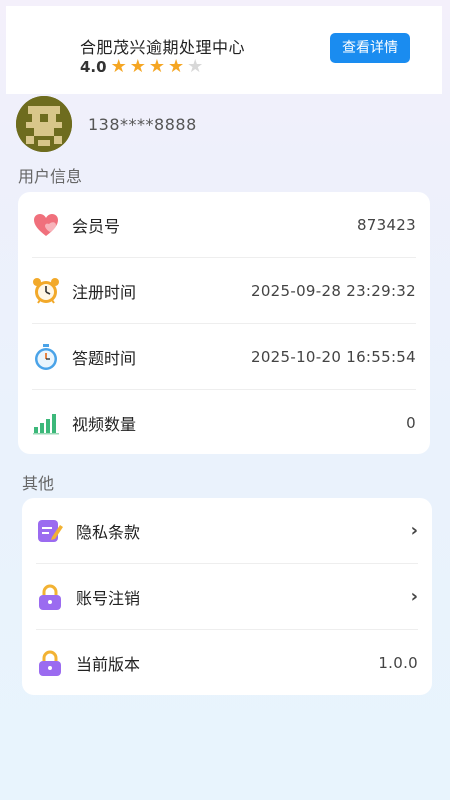 Image resolution: width=450 pixels, height=800 pixels. Describe the element at coordinates (50, 176) in the screenshot. I see `section-title-user-info: 用户信息` at that location.